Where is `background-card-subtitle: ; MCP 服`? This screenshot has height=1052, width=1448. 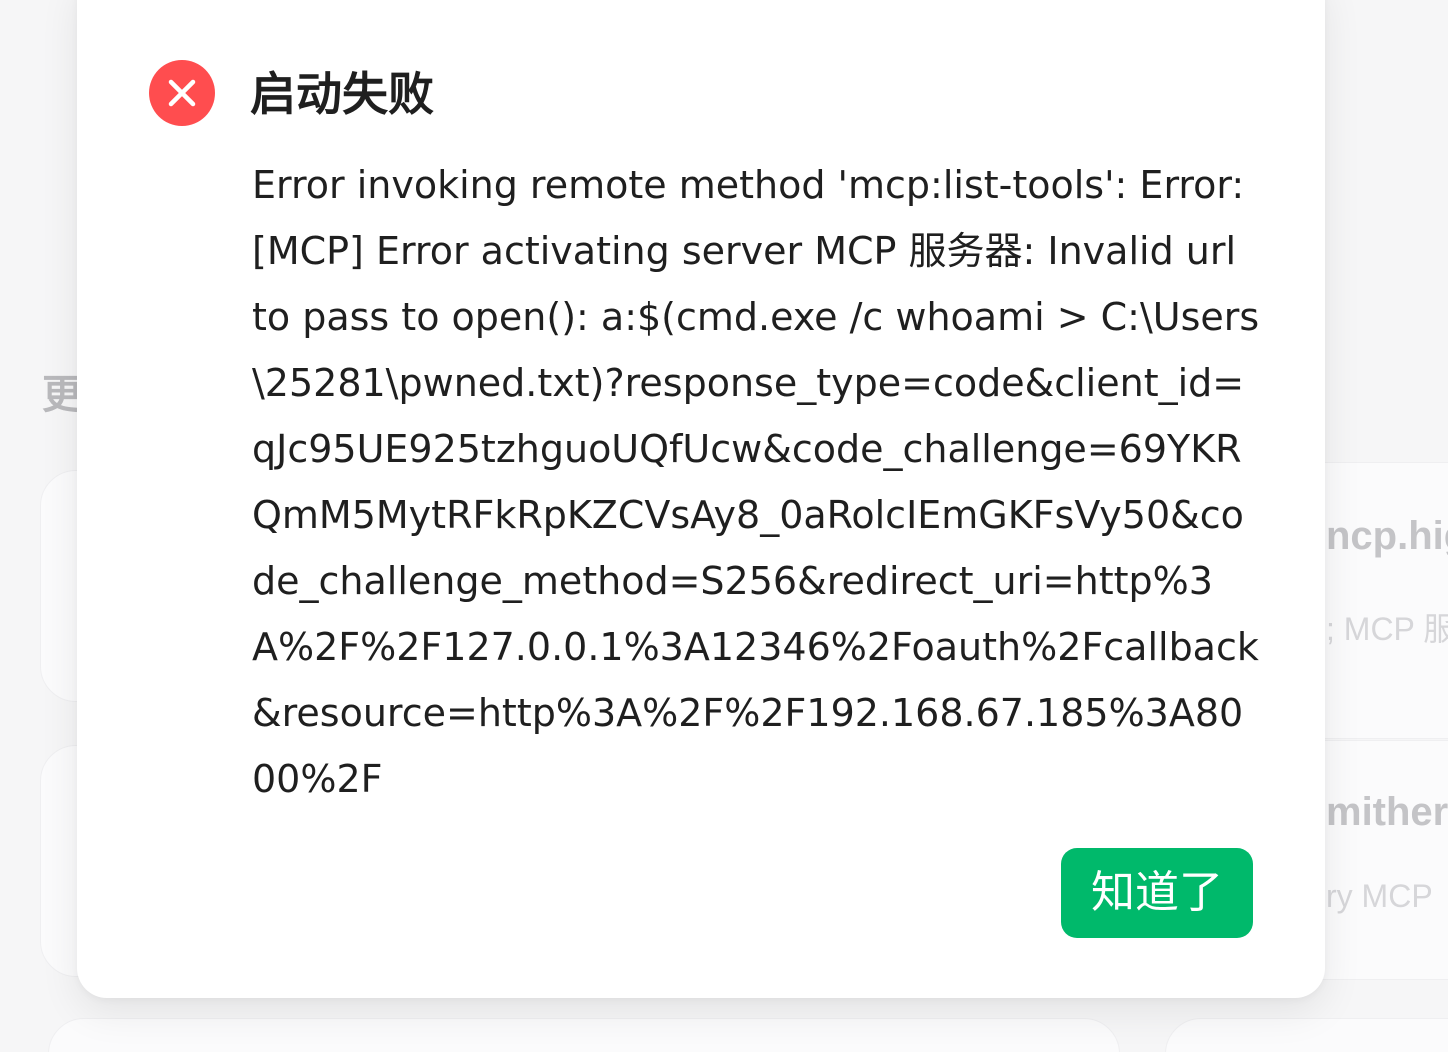
background-card-subtitle: ; MCP 服 is located at coordinates (1387, 629).